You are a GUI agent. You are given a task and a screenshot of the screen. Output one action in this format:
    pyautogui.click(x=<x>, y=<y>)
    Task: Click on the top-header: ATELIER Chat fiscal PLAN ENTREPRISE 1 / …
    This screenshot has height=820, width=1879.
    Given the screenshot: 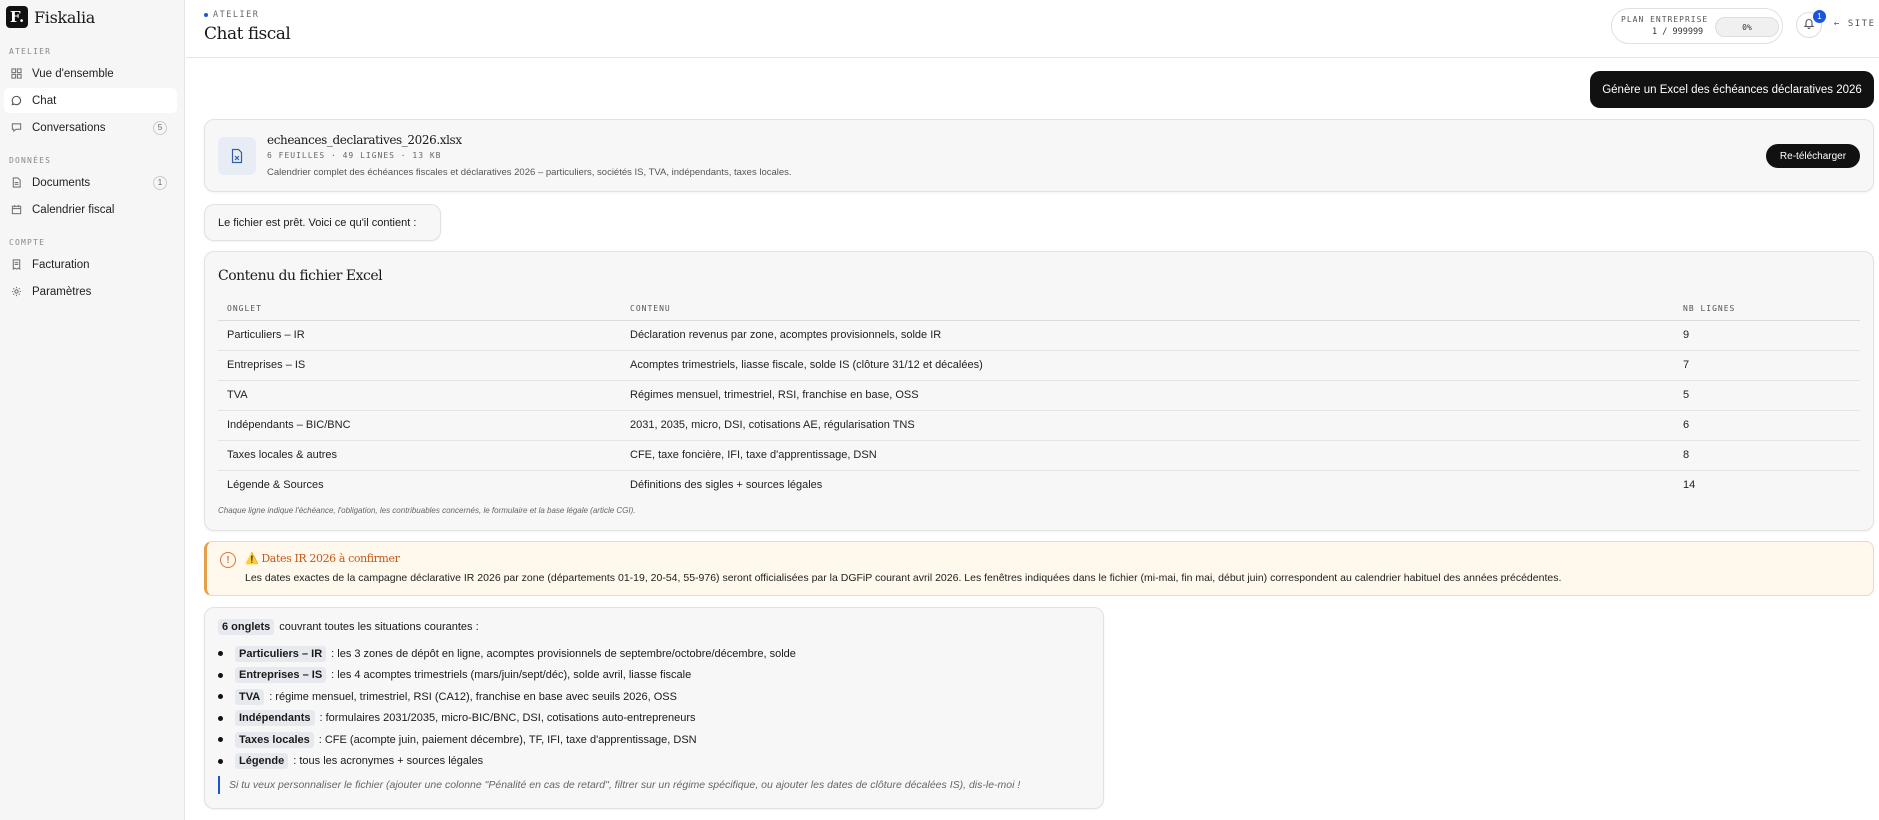 What is the action you would take?
    pyautogui.click(x=1032, y=29)
    